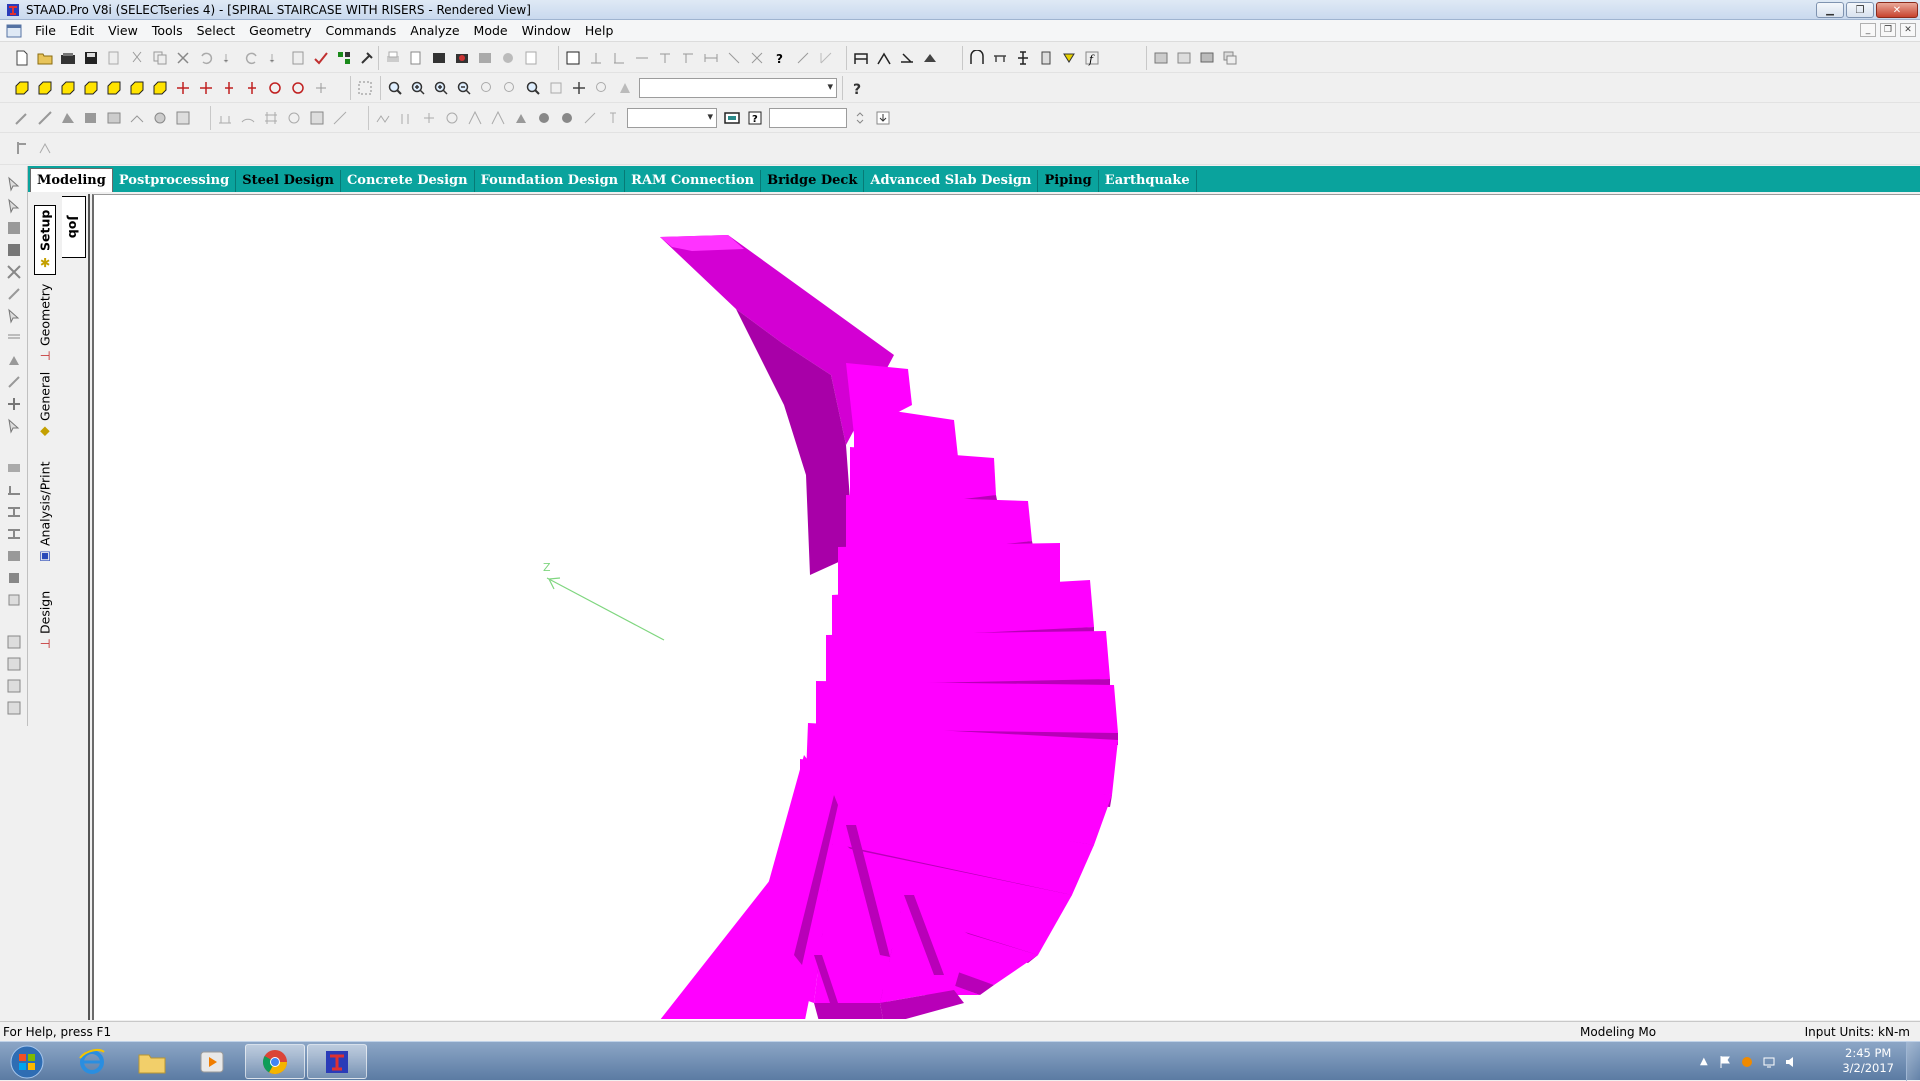 The image size is (1920, 1081). I want to click on add-curved-icon, so click(248, 118).